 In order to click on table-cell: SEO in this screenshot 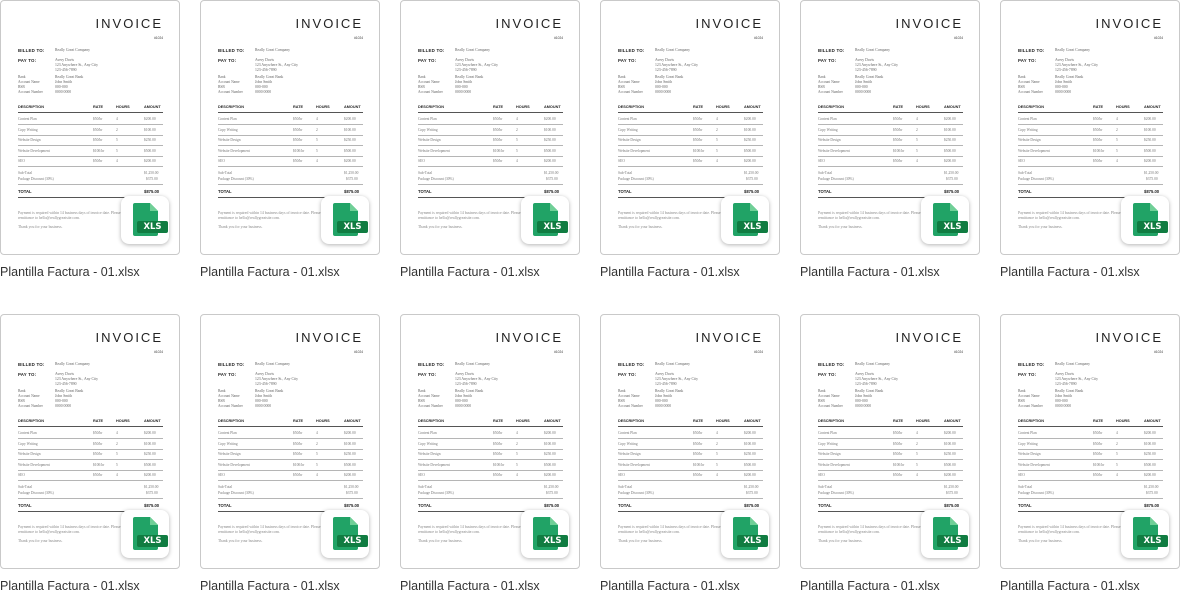, I will do `click(621, 475)`.